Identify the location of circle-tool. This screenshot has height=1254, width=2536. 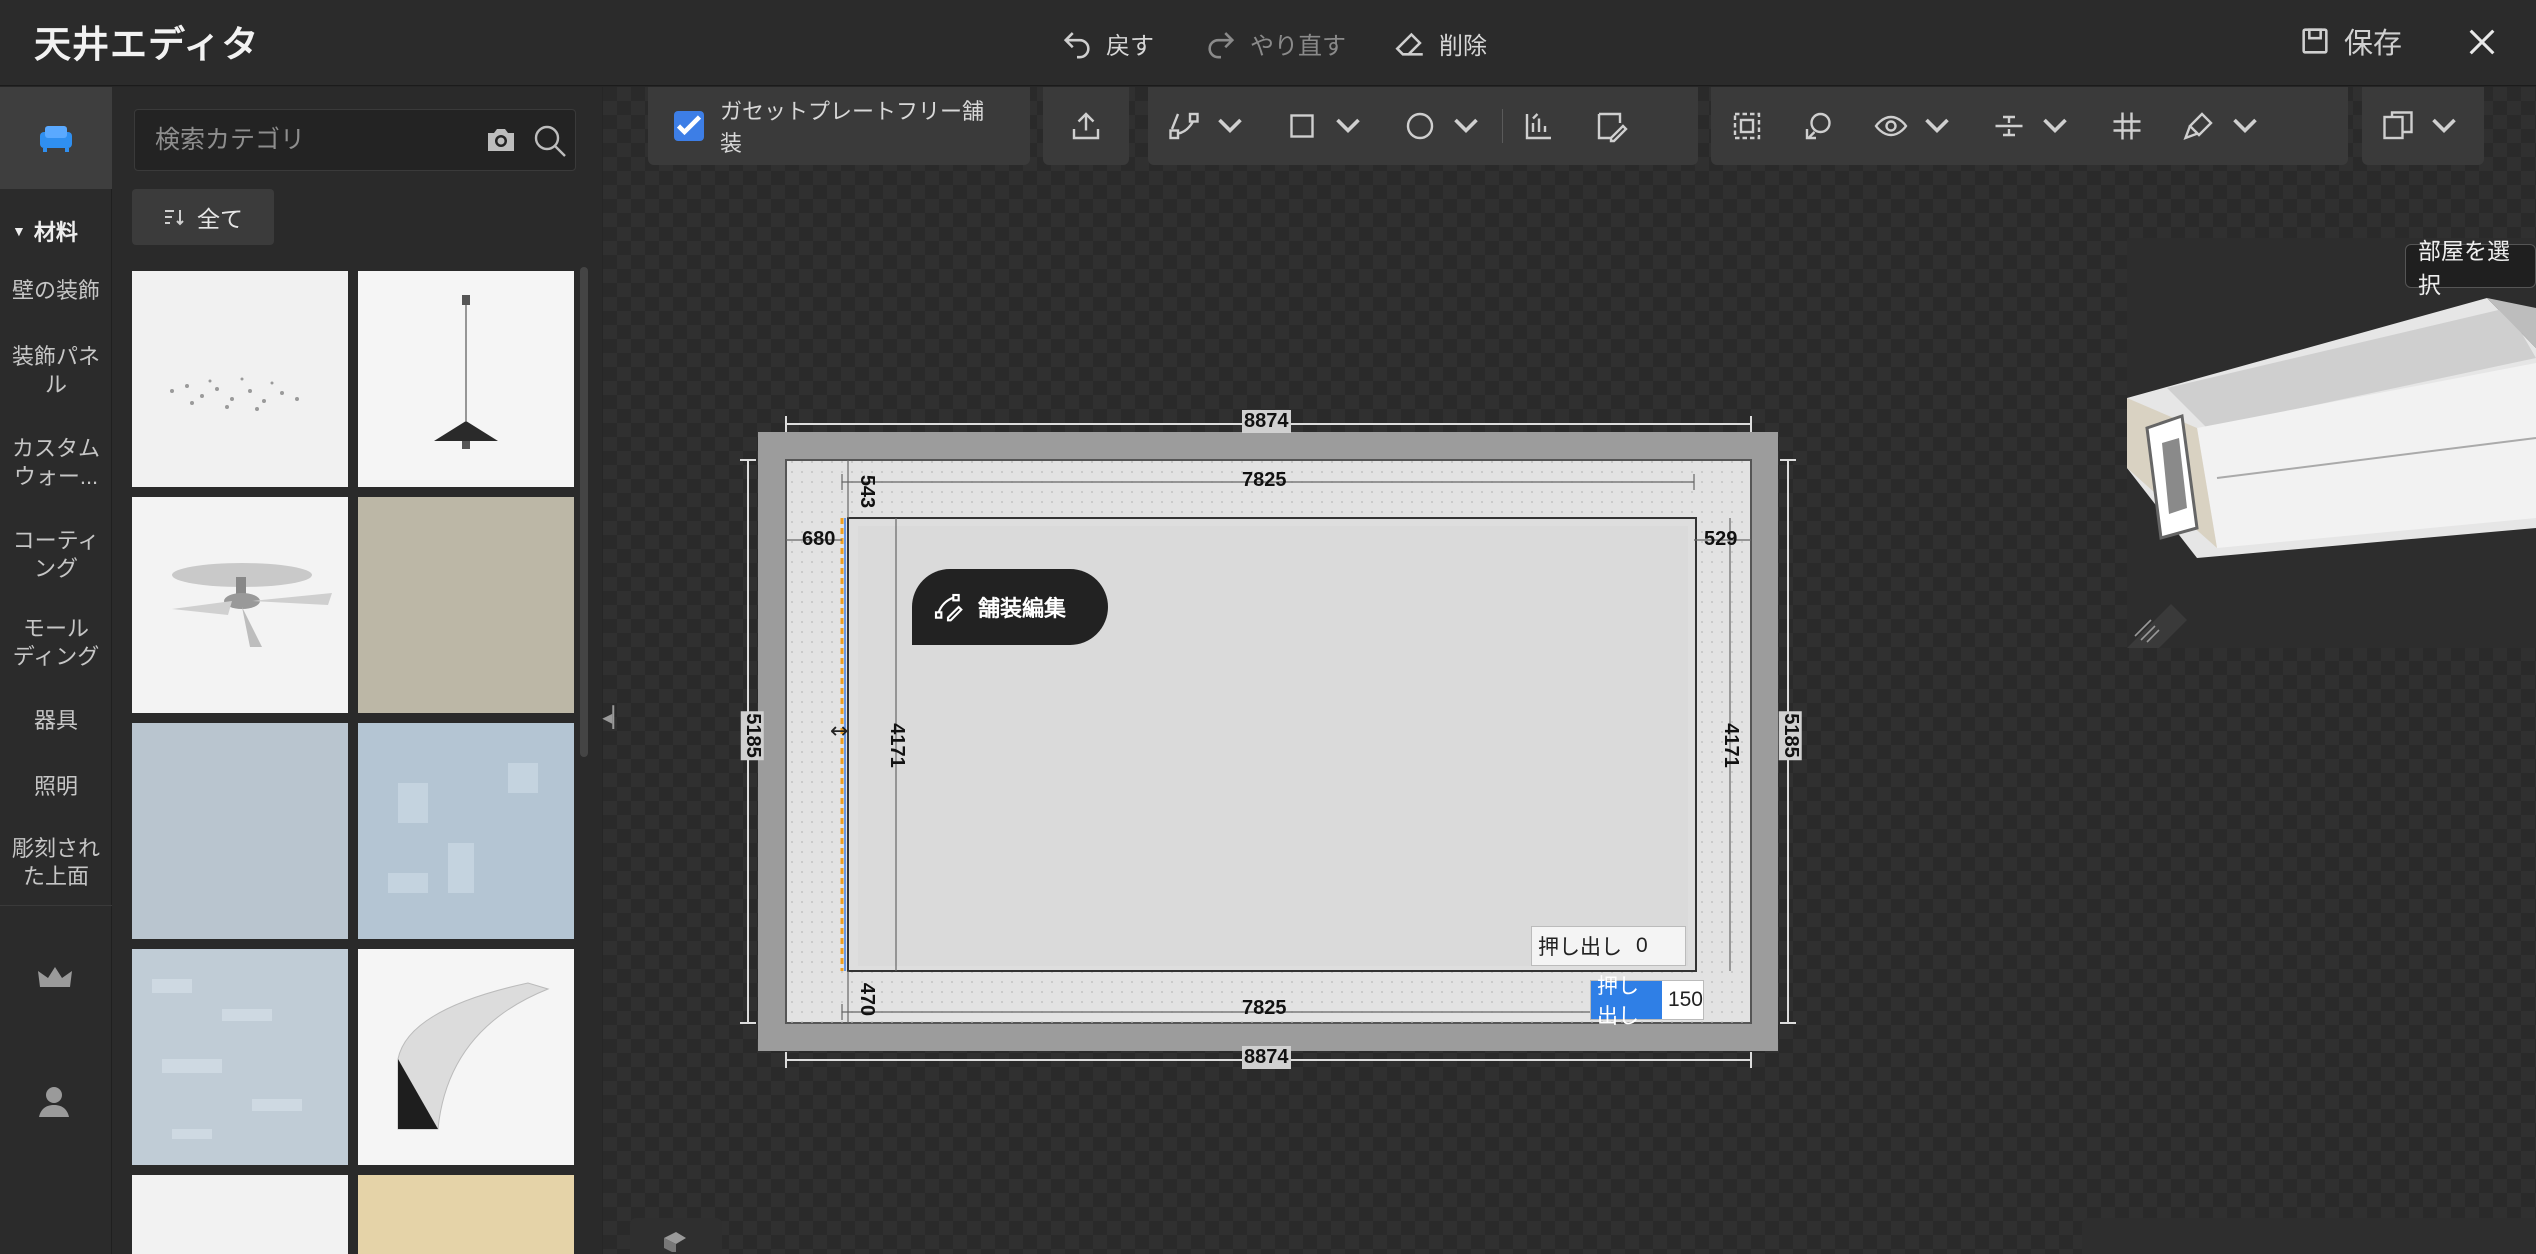
(1443, 126).